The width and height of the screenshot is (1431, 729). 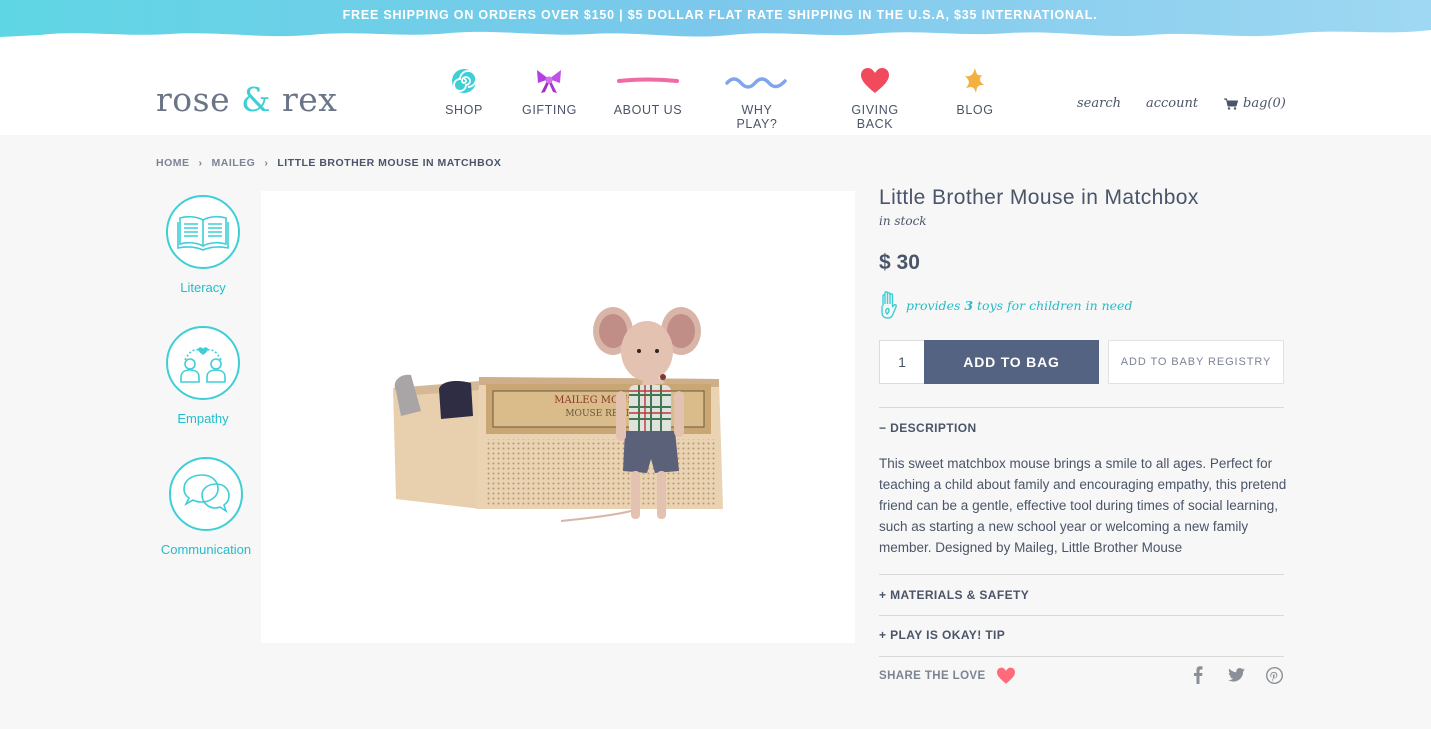 I want to click on value-label-communication: Communication, so click(x=206, y=549).